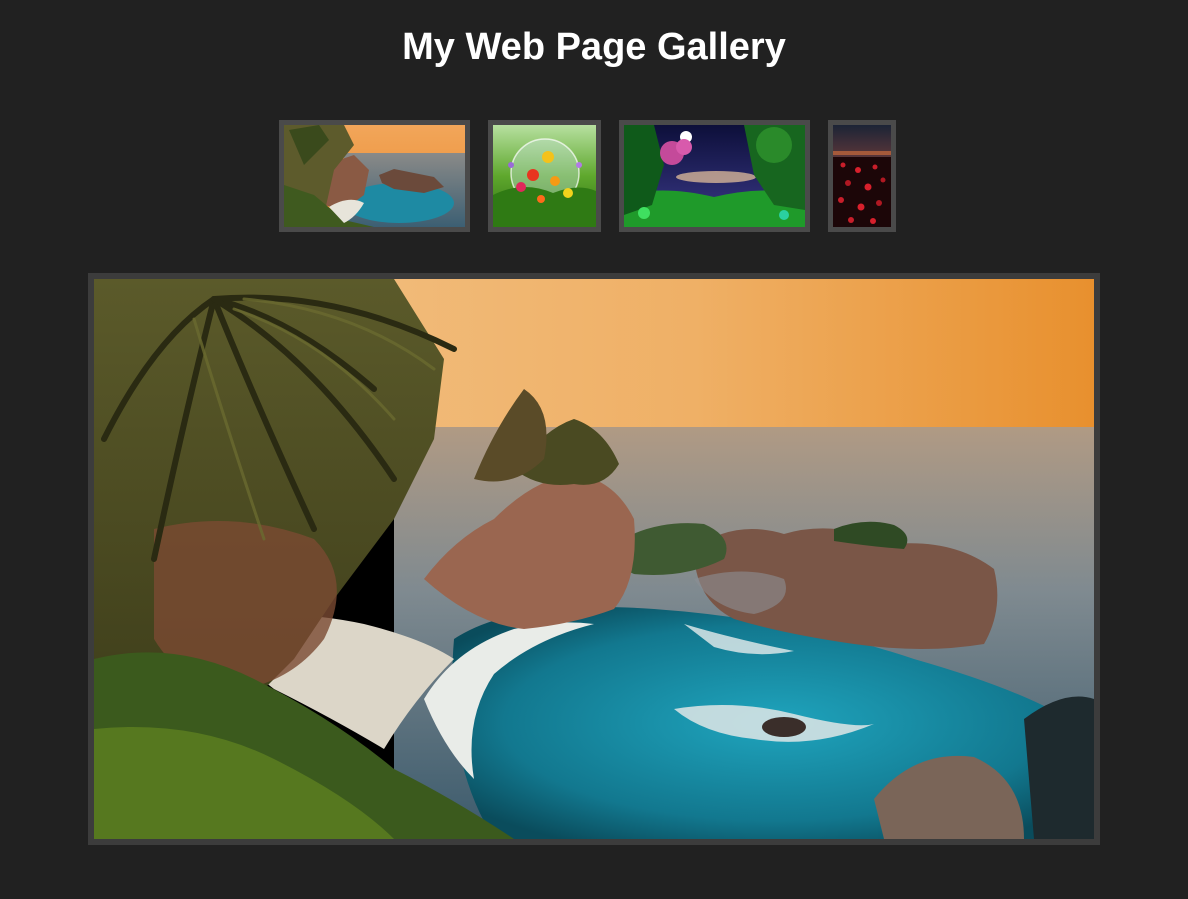 The width and height of the screenshot is (1188, 899). I want to click on poppy-field-thumbnail-image, so click(862, 176).